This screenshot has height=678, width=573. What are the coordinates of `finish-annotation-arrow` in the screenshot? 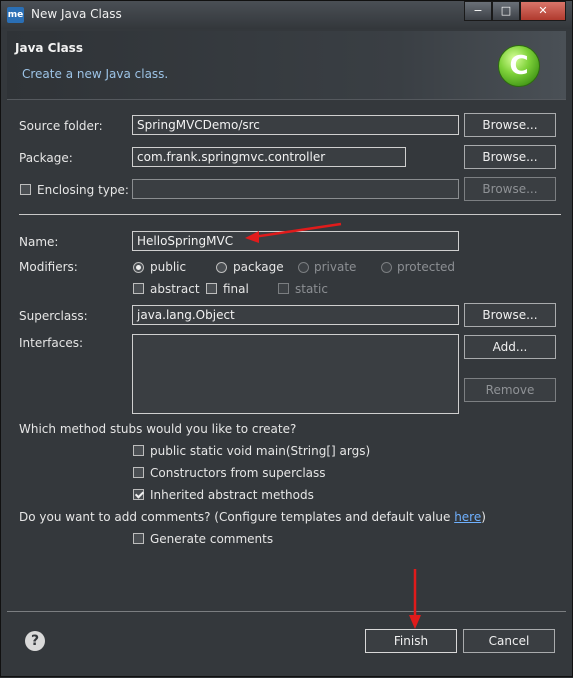 It's located at (415, 599).